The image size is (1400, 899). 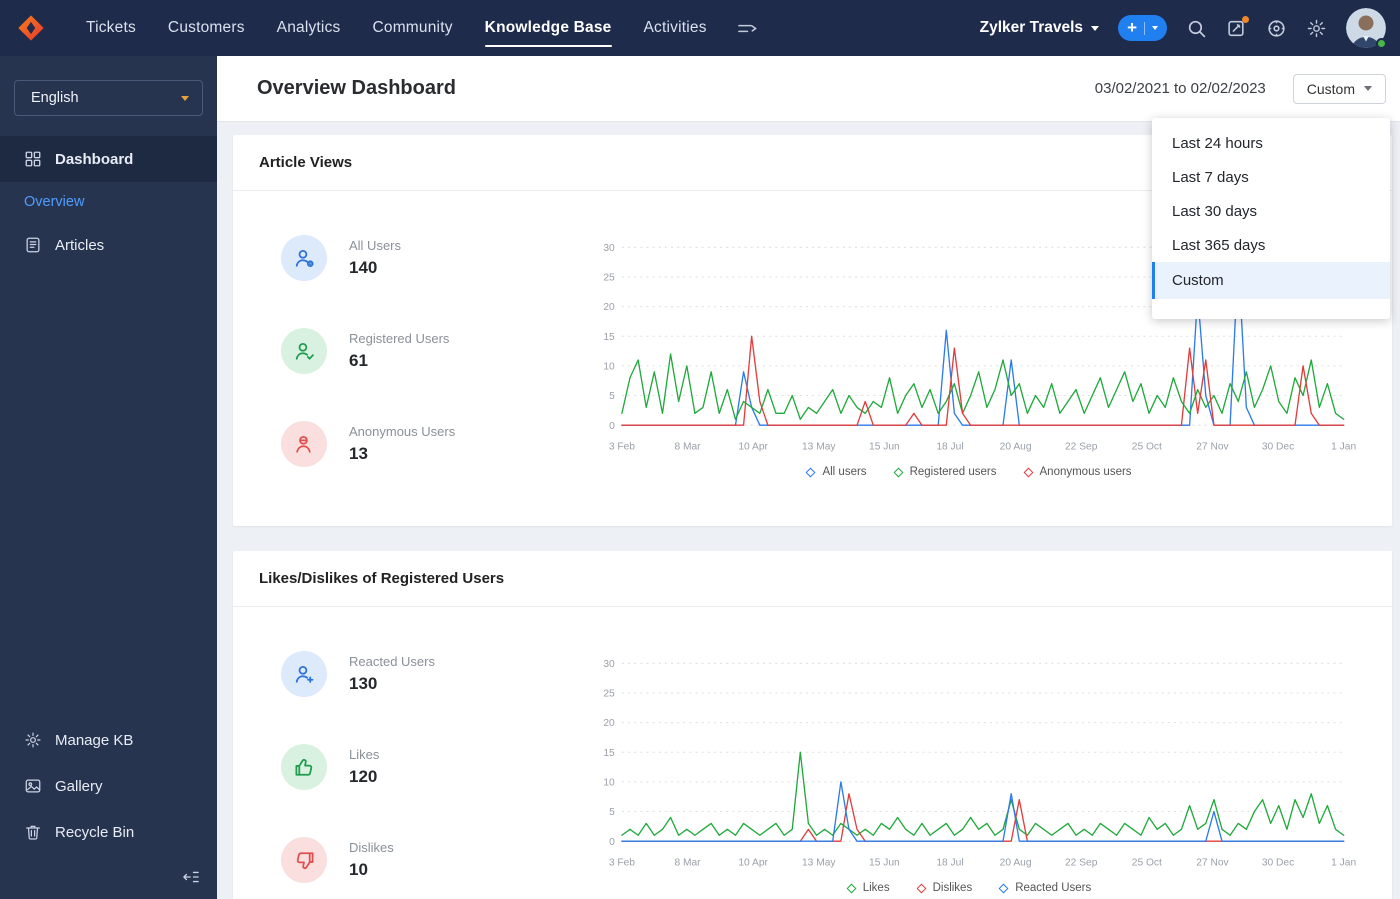 I want to click on stat-registered-users: Registered Users 61, so click(x=431, y=351).